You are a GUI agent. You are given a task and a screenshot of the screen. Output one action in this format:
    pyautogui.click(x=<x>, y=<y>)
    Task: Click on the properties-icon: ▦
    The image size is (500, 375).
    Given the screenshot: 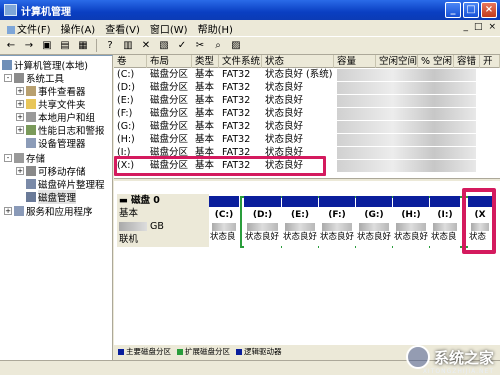 What is the action you would take?
    pyautogui.click(x=83, y=45)
    